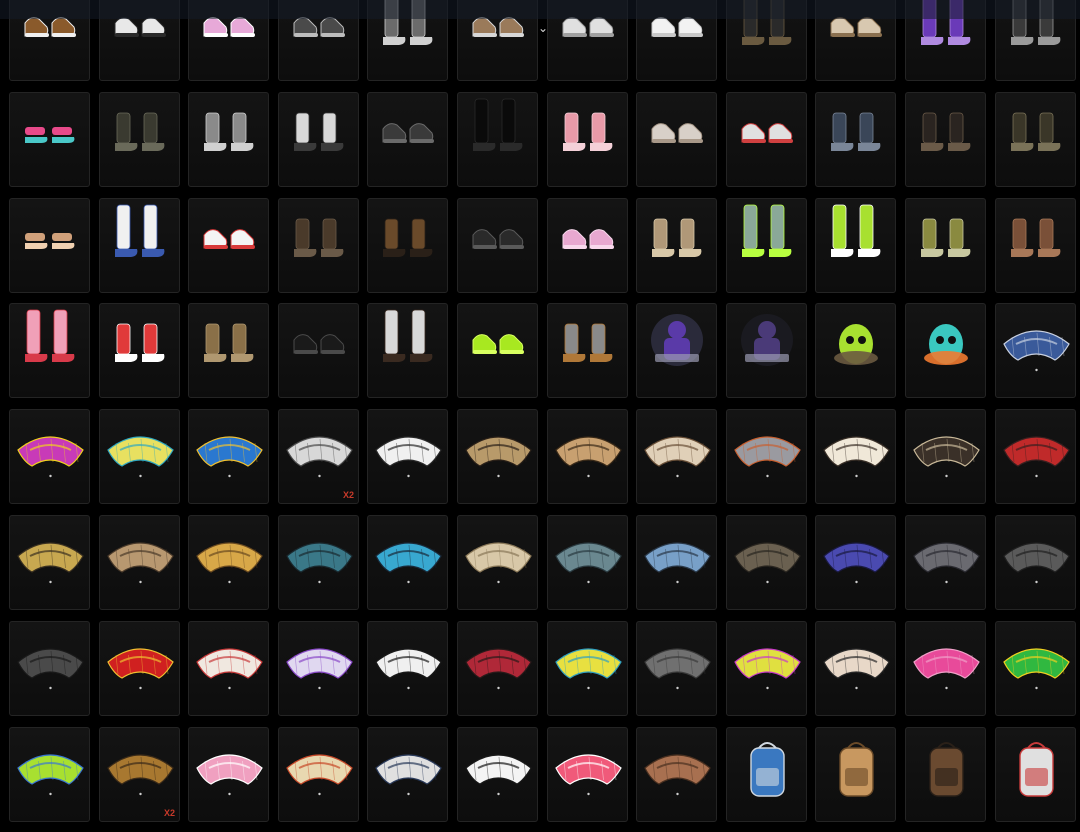  What do you see at coordinates (767, 769) in the screenshot?
I see `backpack-icon` at bounding box center [767, 769].